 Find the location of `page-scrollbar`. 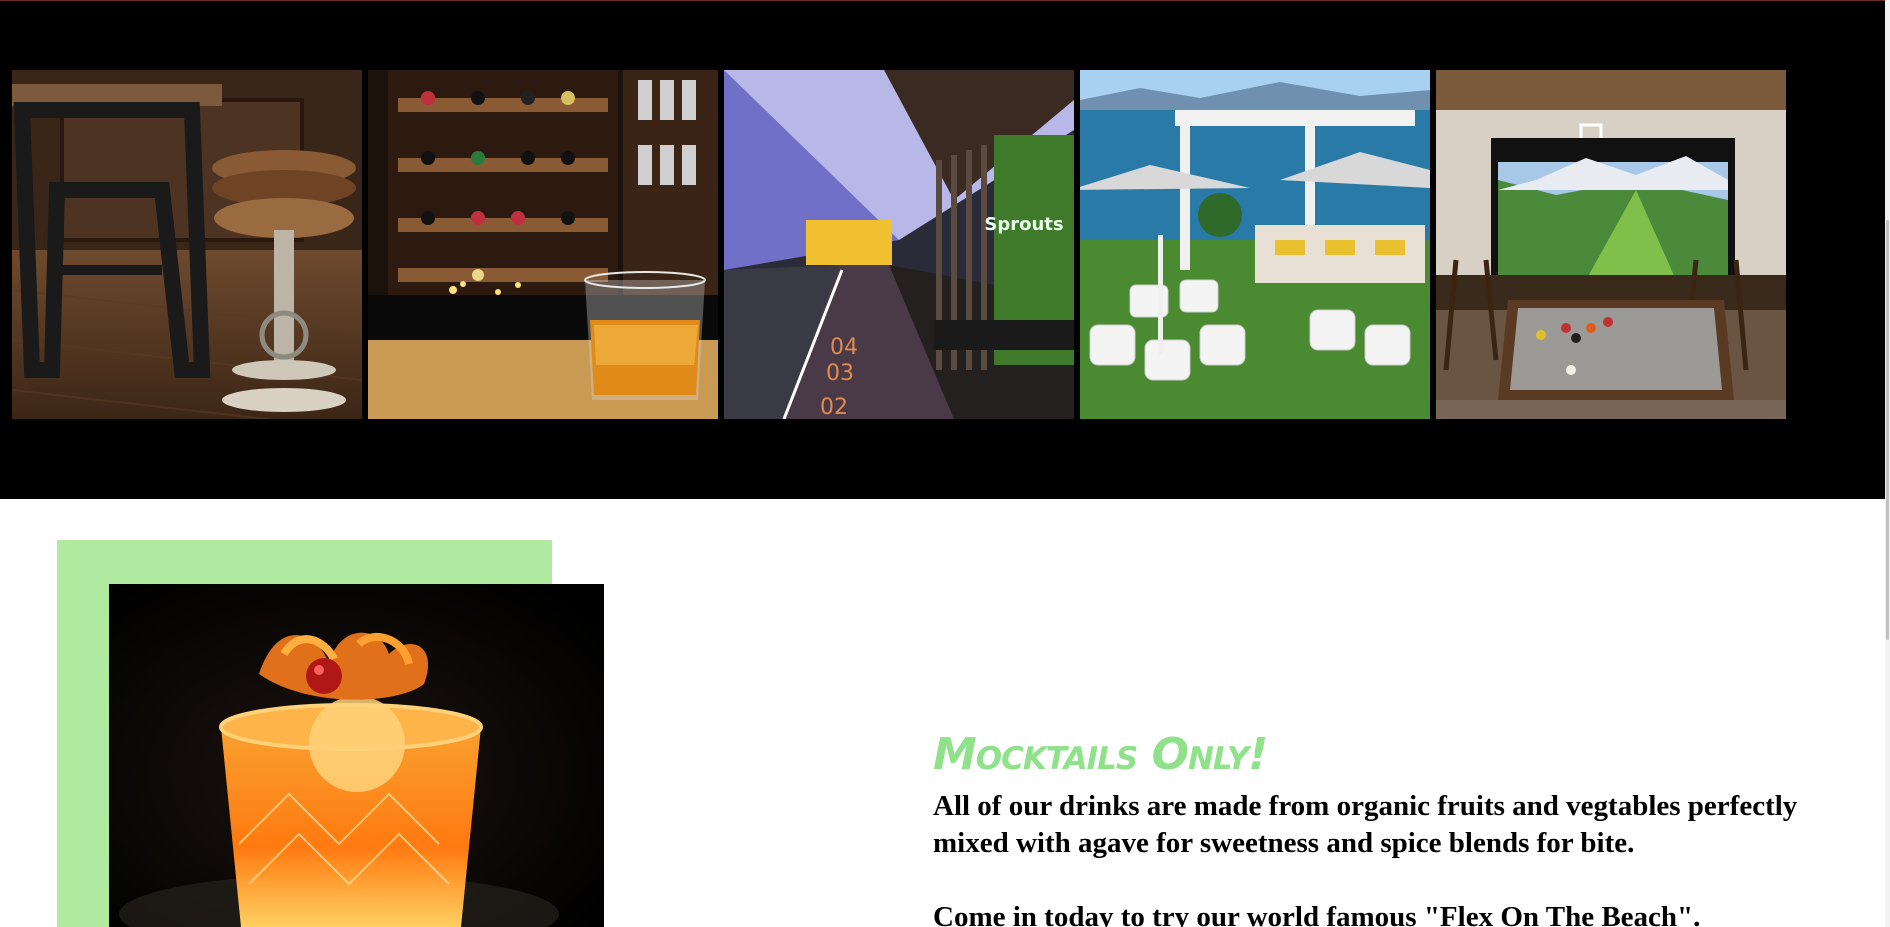

page-scrollbar is located at coordinates (1887, 463).